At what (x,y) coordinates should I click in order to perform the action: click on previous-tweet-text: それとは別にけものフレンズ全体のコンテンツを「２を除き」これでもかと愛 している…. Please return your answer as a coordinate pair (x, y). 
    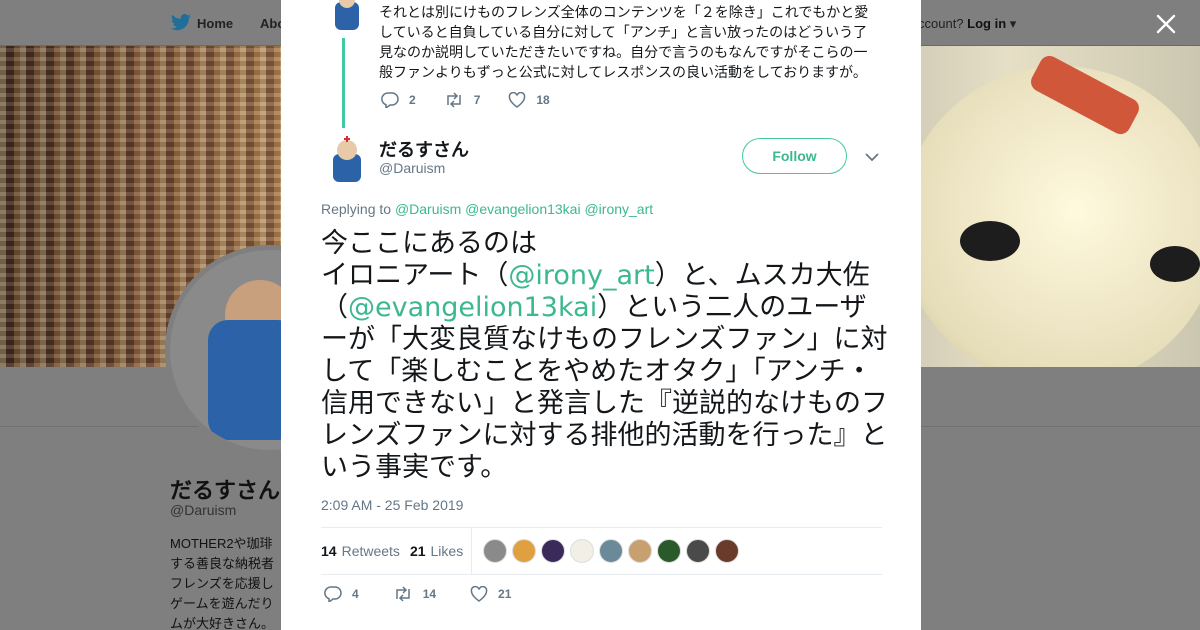
    Looking at the image, I should click on (624, 42).